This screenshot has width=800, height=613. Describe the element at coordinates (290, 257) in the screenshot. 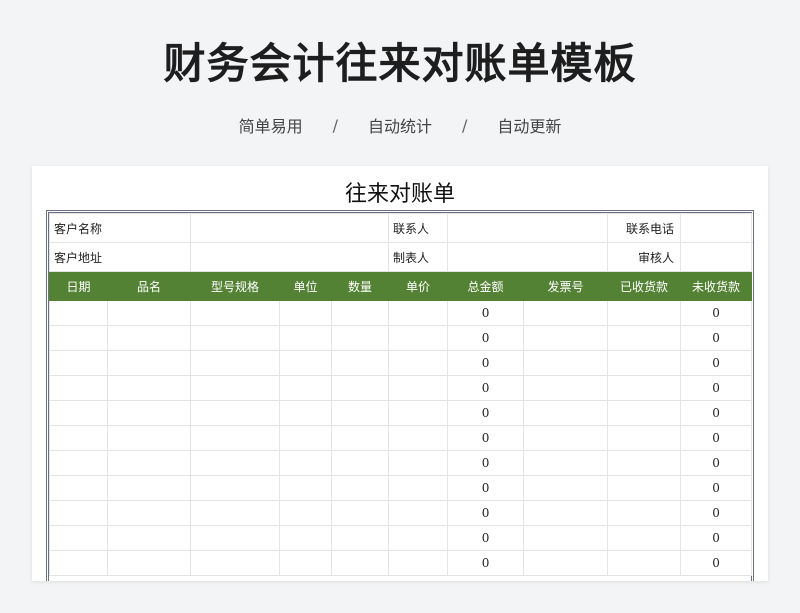

I see `customer-address-value` at that location.